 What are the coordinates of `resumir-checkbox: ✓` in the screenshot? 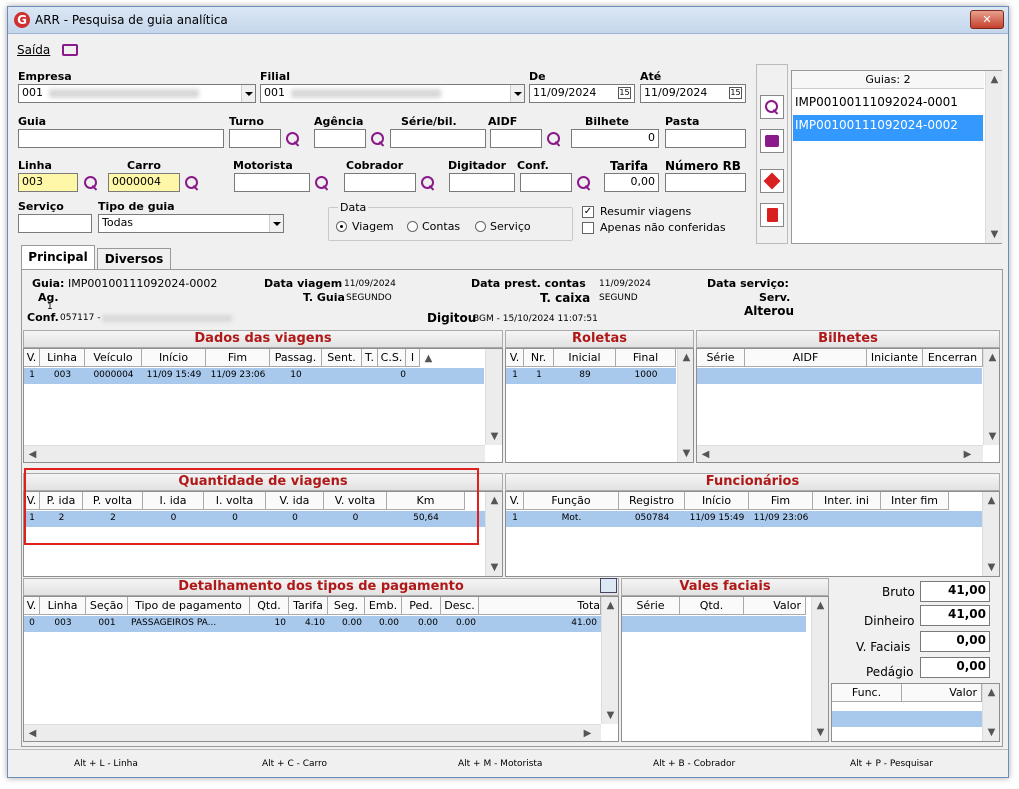 It's located at (588, 212).